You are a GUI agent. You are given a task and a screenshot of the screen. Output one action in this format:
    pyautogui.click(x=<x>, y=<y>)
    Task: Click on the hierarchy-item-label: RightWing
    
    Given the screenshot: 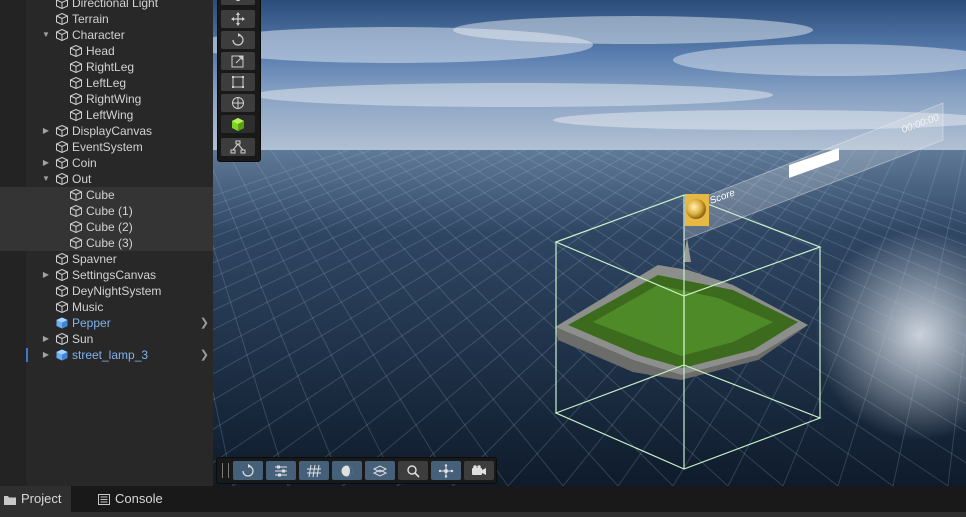 What is the action you would take?
    pyautogui.click(x=114, y=99)
    